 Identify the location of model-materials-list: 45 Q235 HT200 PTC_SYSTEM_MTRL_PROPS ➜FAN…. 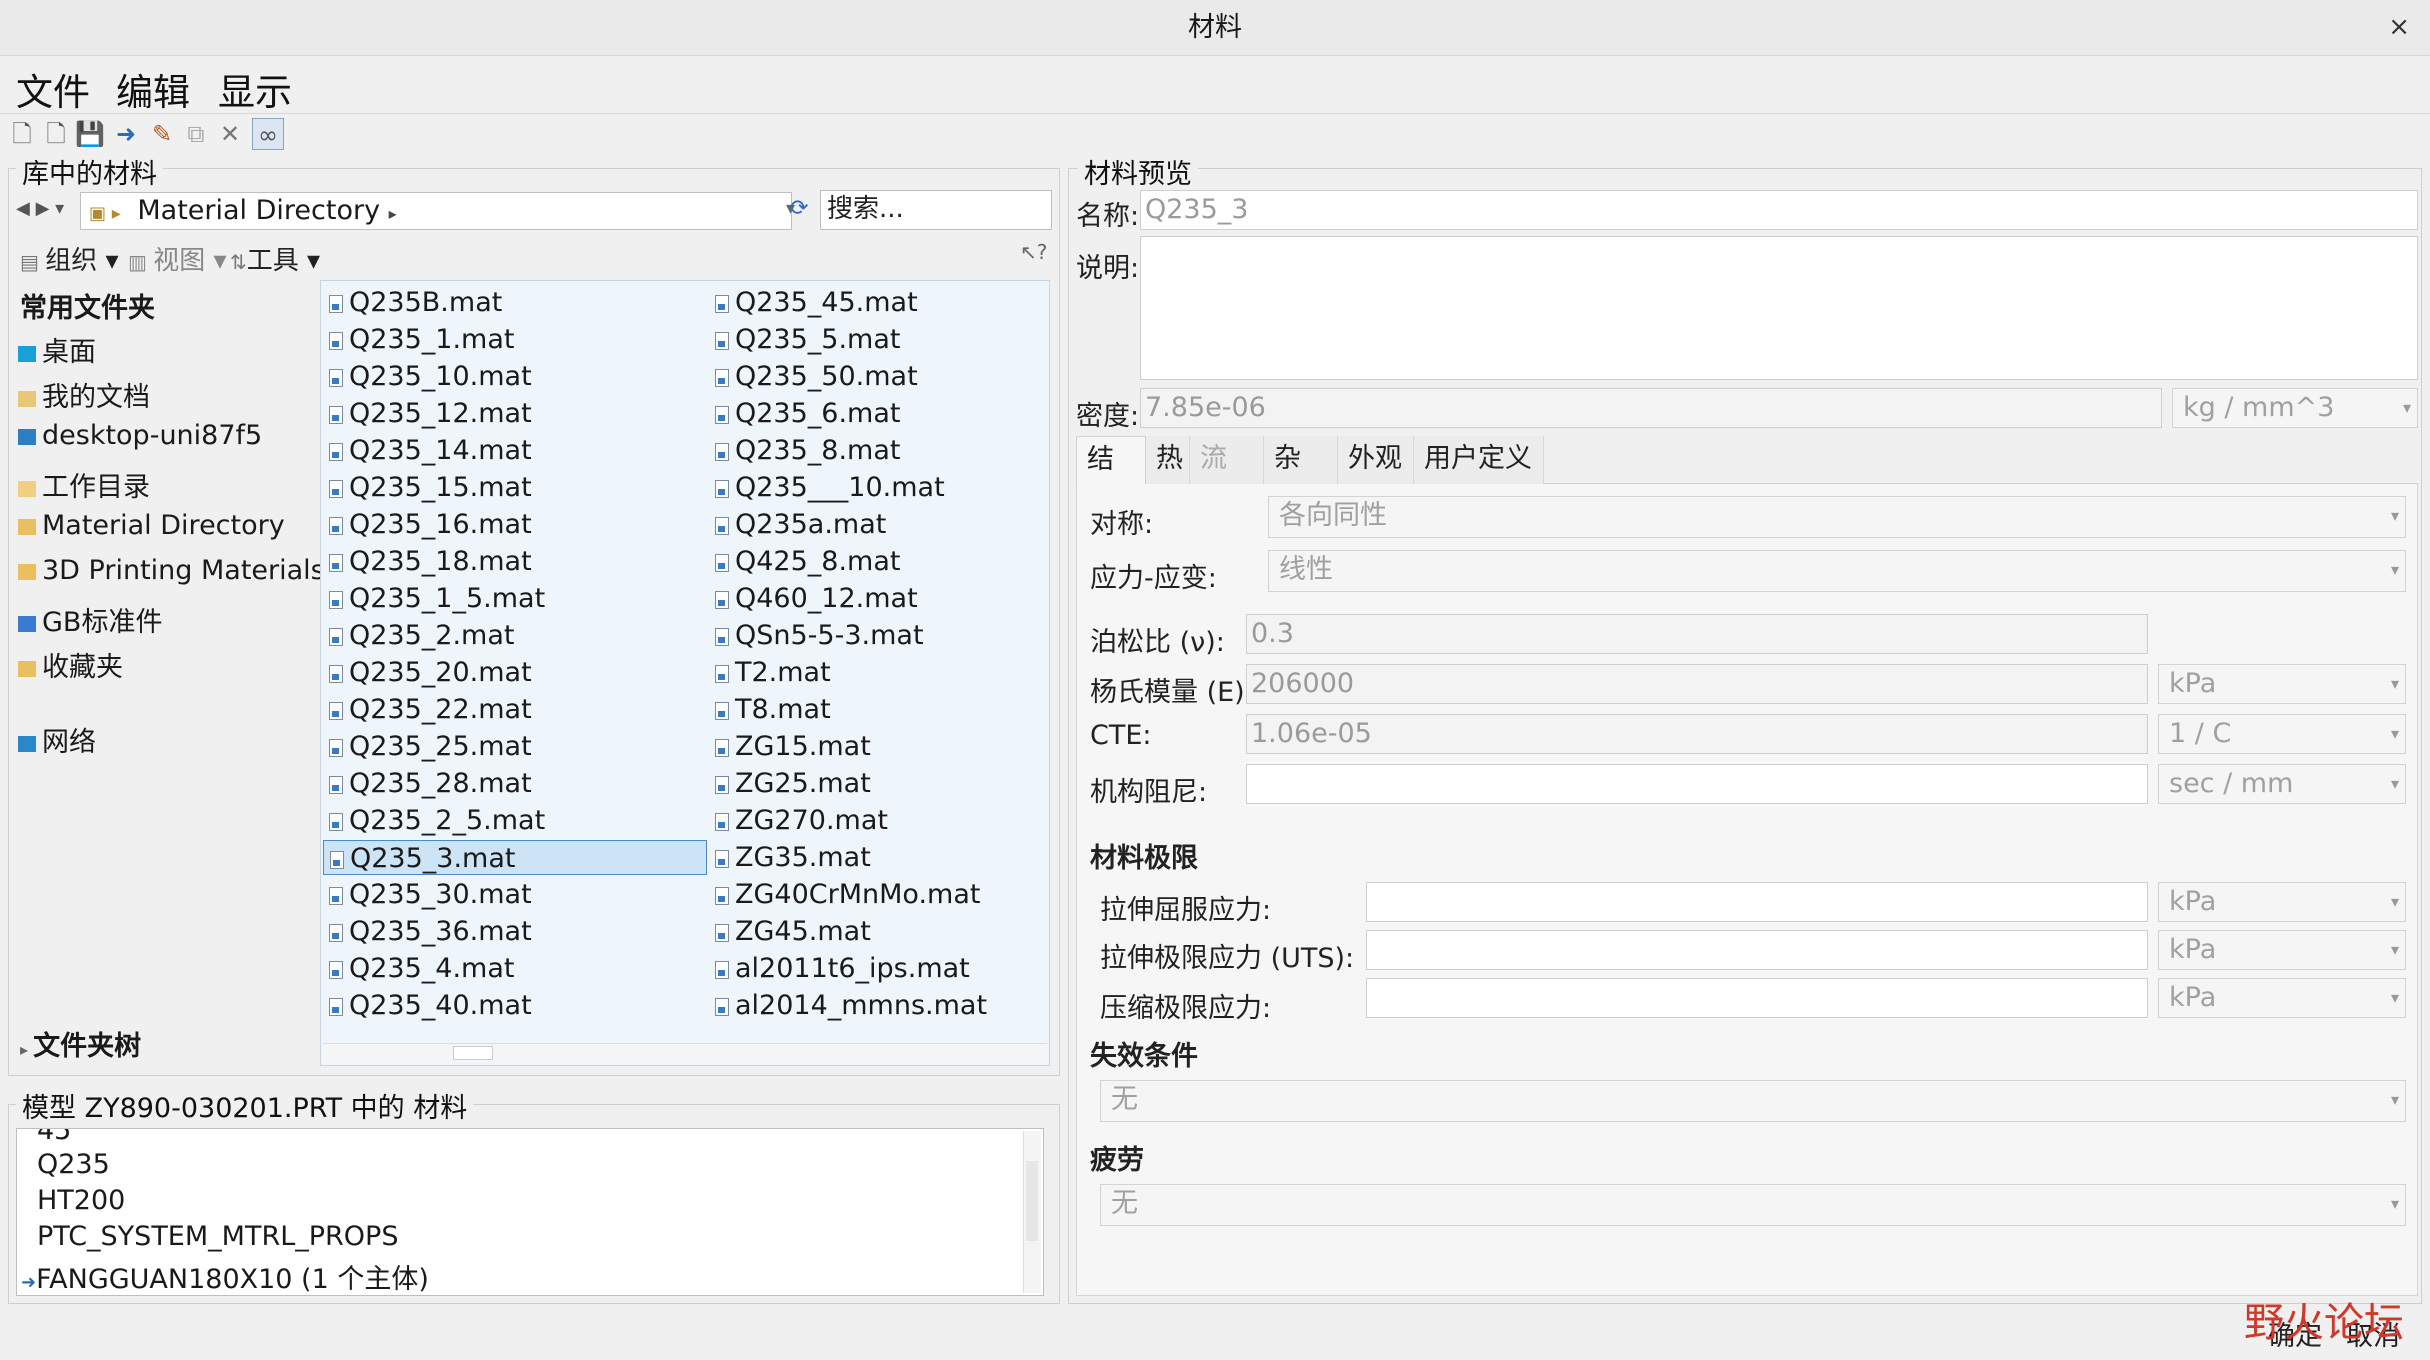
(530, 1212).